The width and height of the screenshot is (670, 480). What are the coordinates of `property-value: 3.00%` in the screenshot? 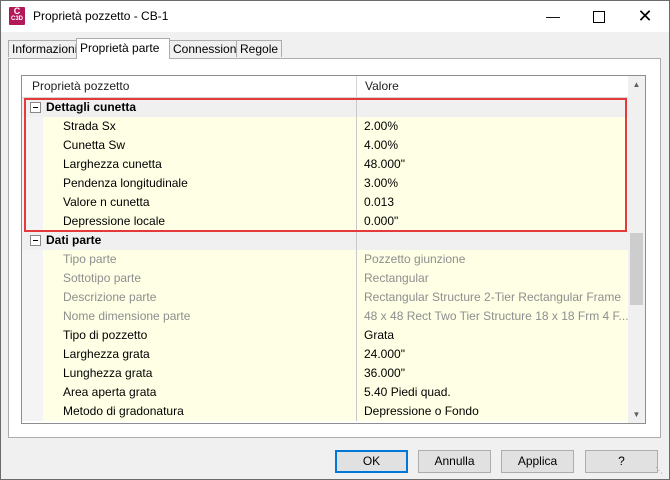 It's located at (492, 183).